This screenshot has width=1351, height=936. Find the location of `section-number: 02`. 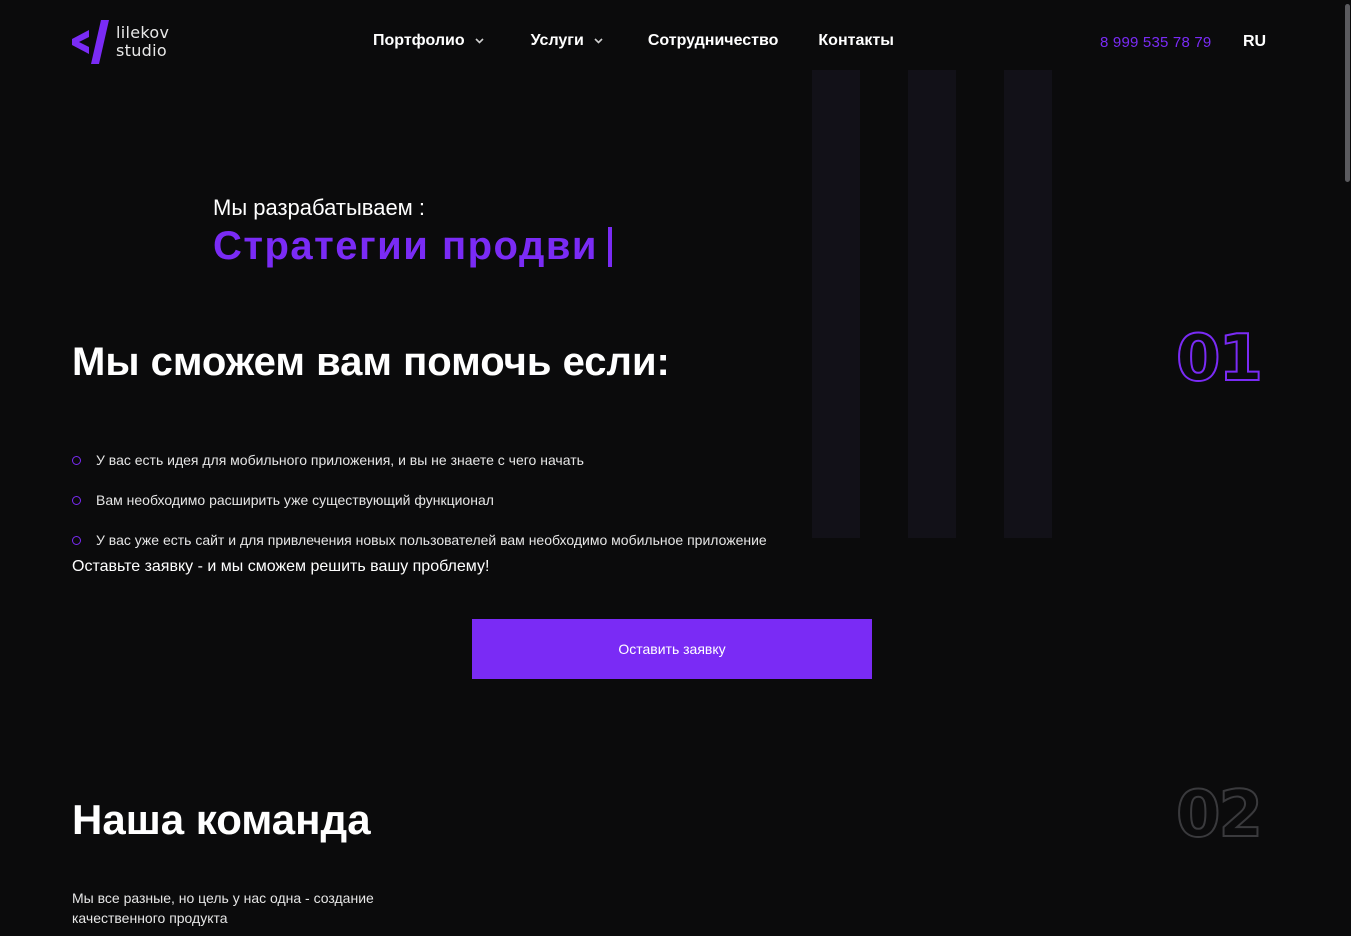

section-number: 02 is located at coordinates (1219, 815).